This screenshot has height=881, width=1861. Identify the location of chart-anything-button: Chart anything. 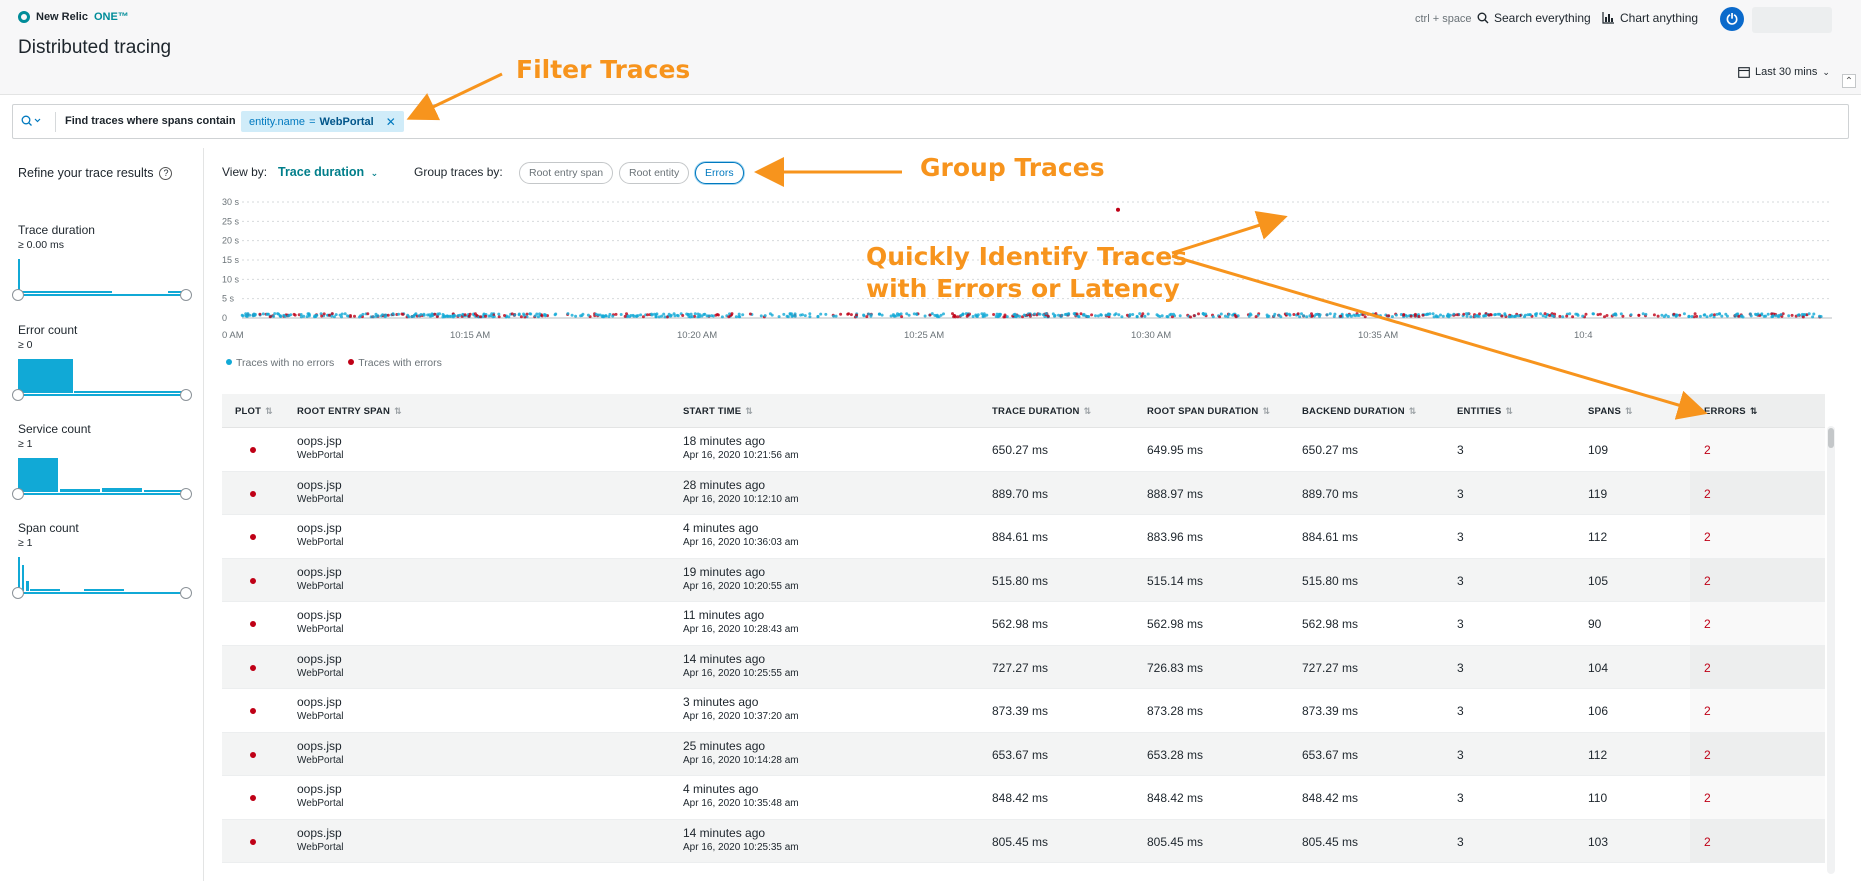
(1650, 18).